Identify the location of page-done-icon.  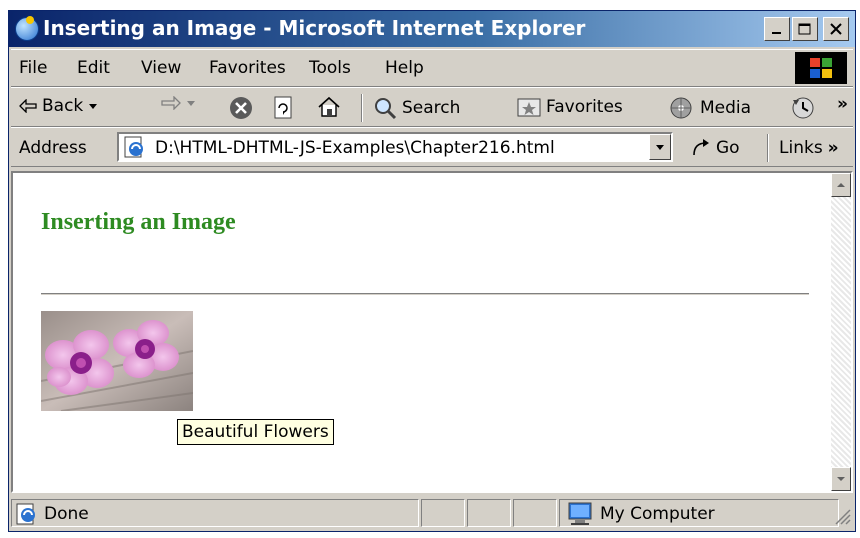
(25, 514).